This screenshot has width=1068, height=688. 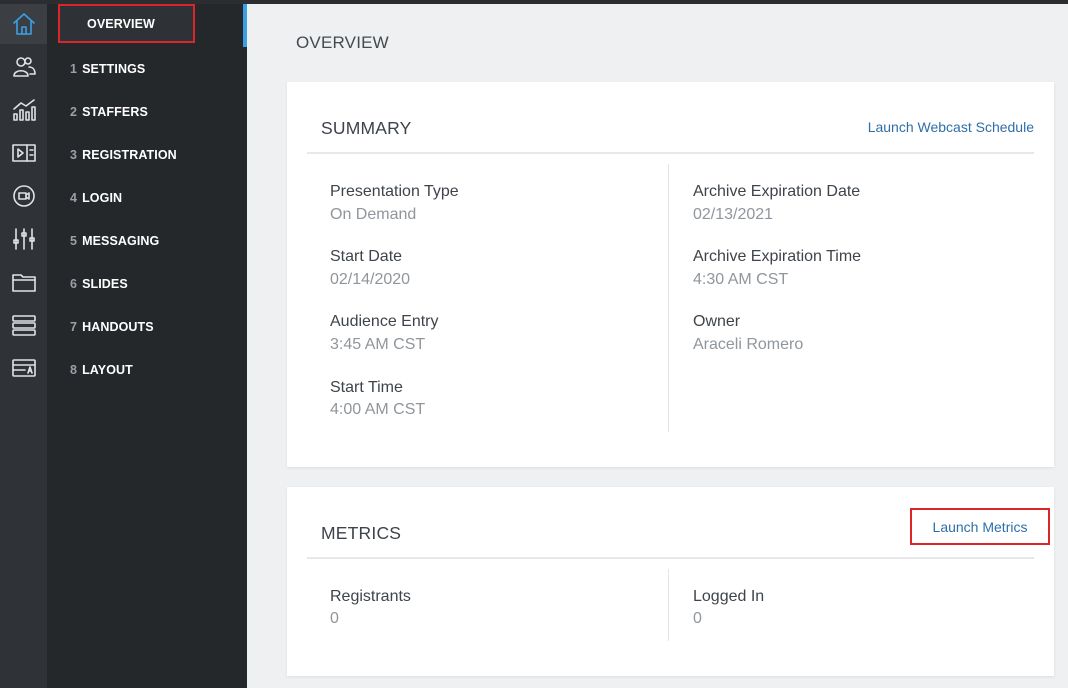 I want to click on metrics-column-divider, so click(x=668, y=605).